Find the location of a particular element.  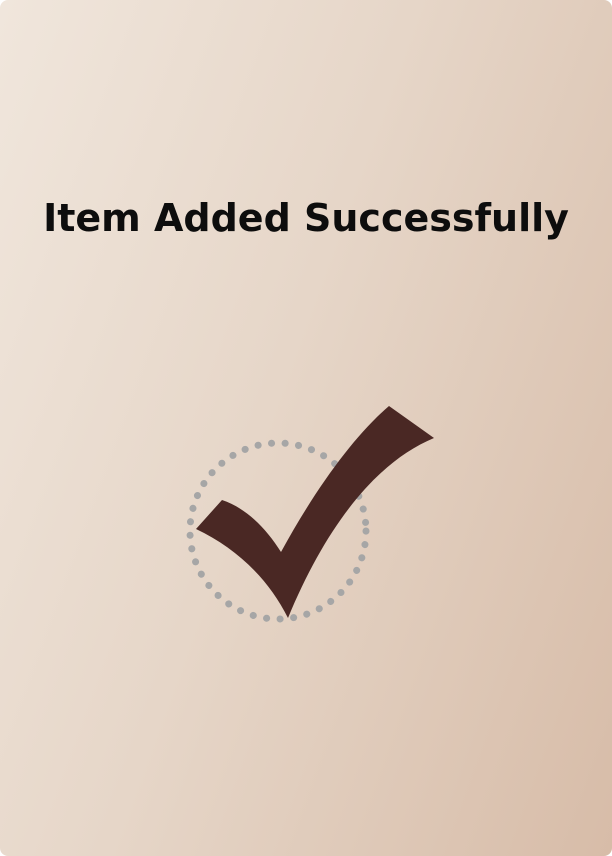

success-graphic is located at coordinates (310, 514).